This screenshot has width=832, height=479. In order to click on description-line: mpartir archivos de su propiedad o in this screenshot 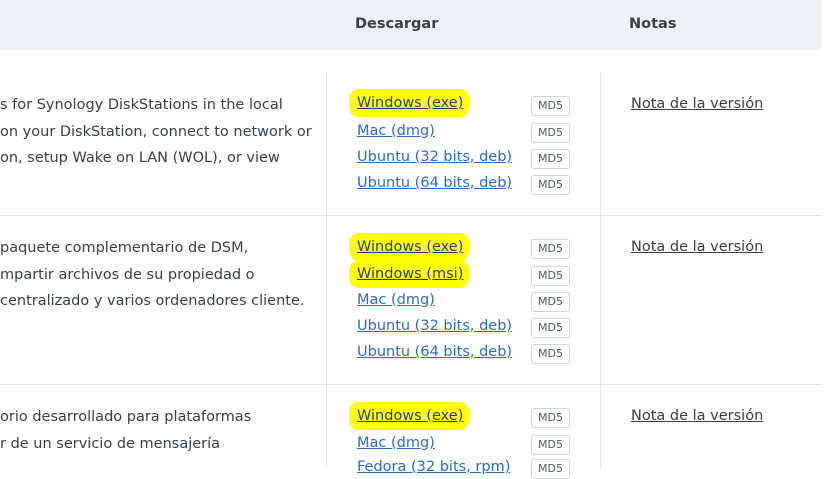, I will do `click(127, 274)`.